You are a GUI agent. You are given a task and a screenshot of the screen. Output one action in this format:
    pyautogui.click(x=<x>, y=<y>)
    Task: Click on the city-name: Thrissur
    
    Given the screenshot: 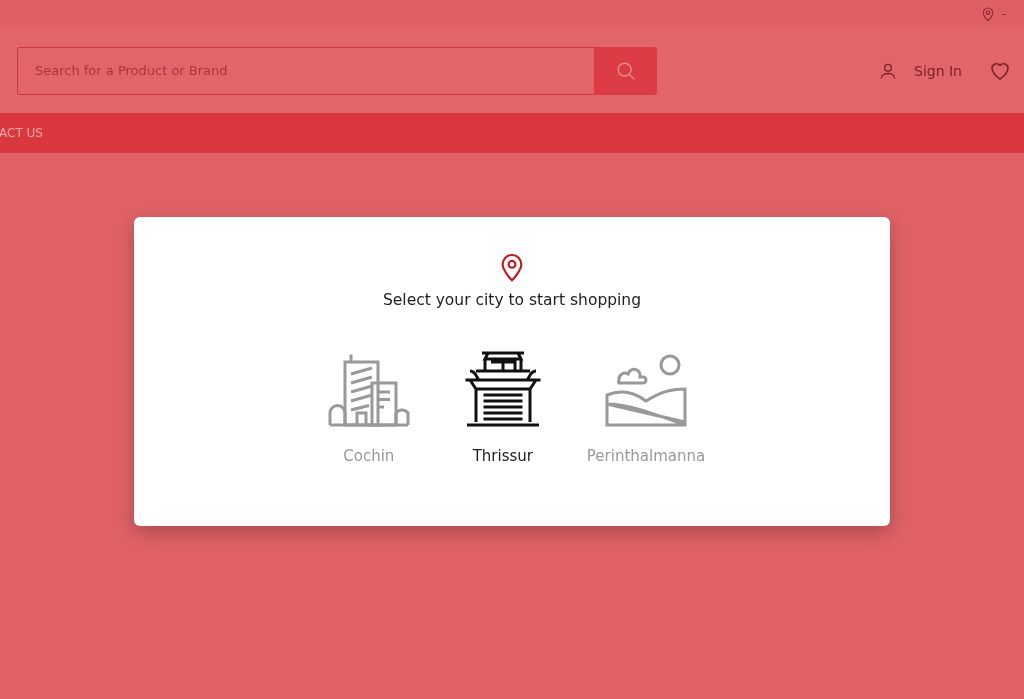 What is the action you would take?
    pyautogui.click(x=502, y=456)
    